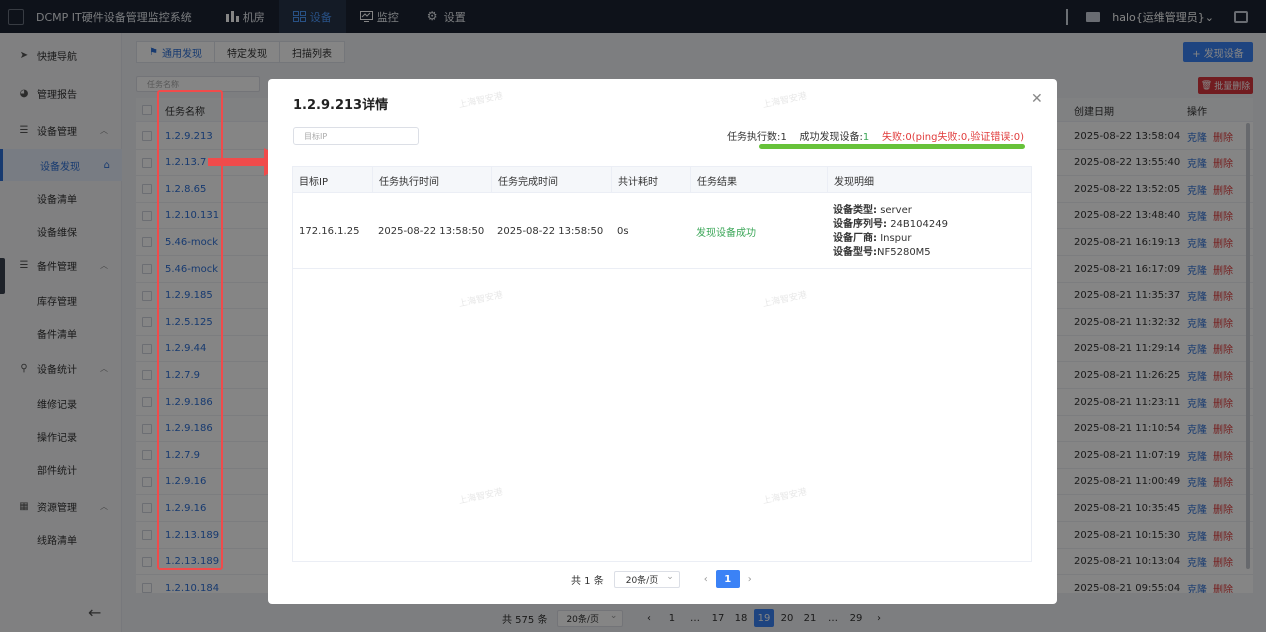 The height and width of the screenshot is (632, 1266). What do you see at coordinates (875, 135) in the screenshot?
I see `task-stats: 任务执行数:1 成功发现设备:1 失败:0(ping失败:0,验证错误:0)` at bounding box center [875, 135].